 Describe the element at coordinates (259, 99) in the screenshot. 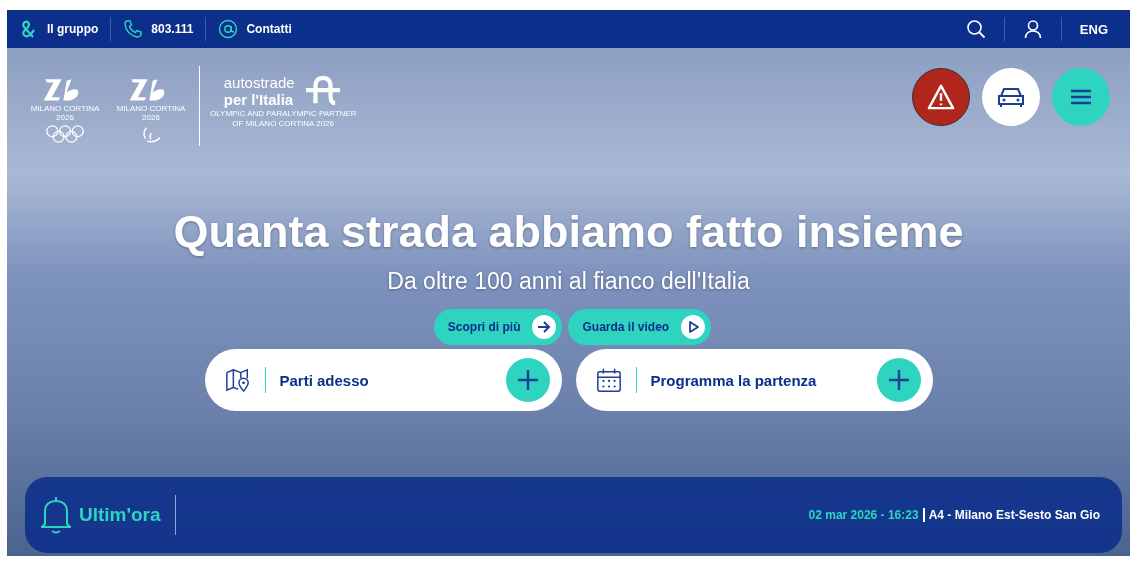

I see `brand-name: per l'Italia` at that location.